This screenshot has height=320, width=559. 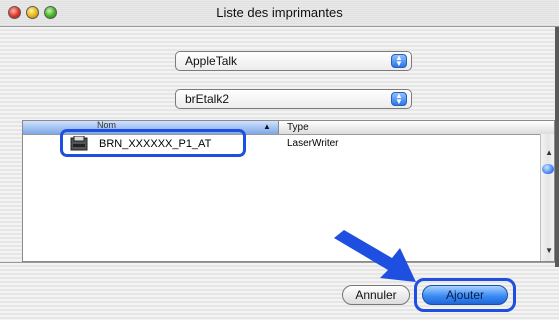 I want to click on divider, so click(x=277, y=262).